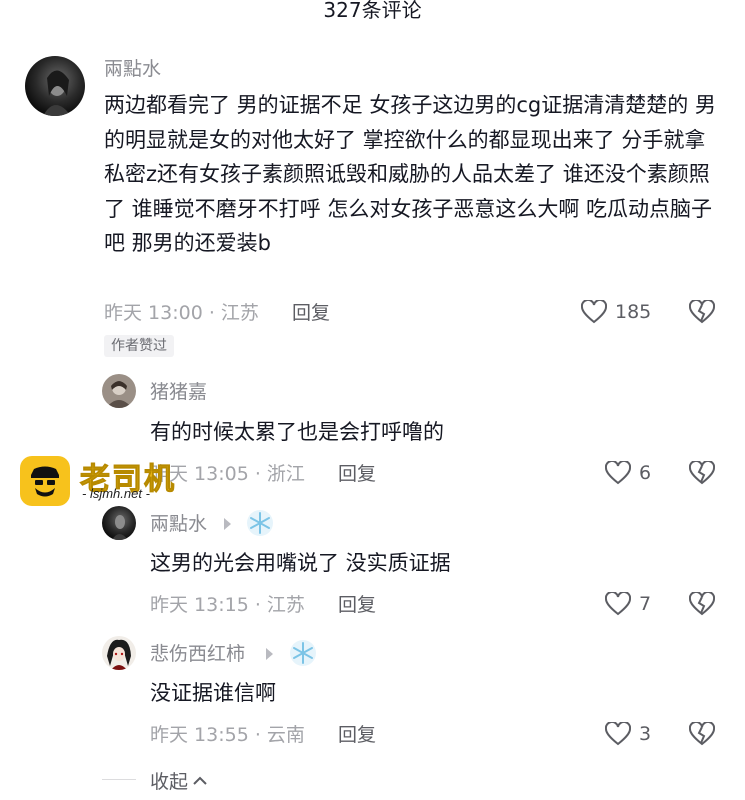 This screenshot has height=800, width=745. I want to click on like-button: 7, so click(628, 604).